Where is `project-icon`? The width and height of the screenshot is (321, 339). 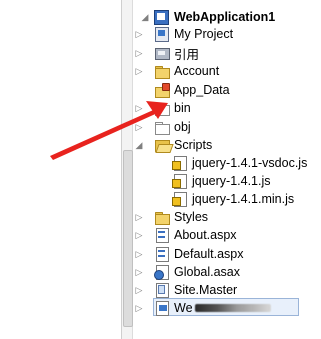 project-icon is located at coordinates (162, 17).